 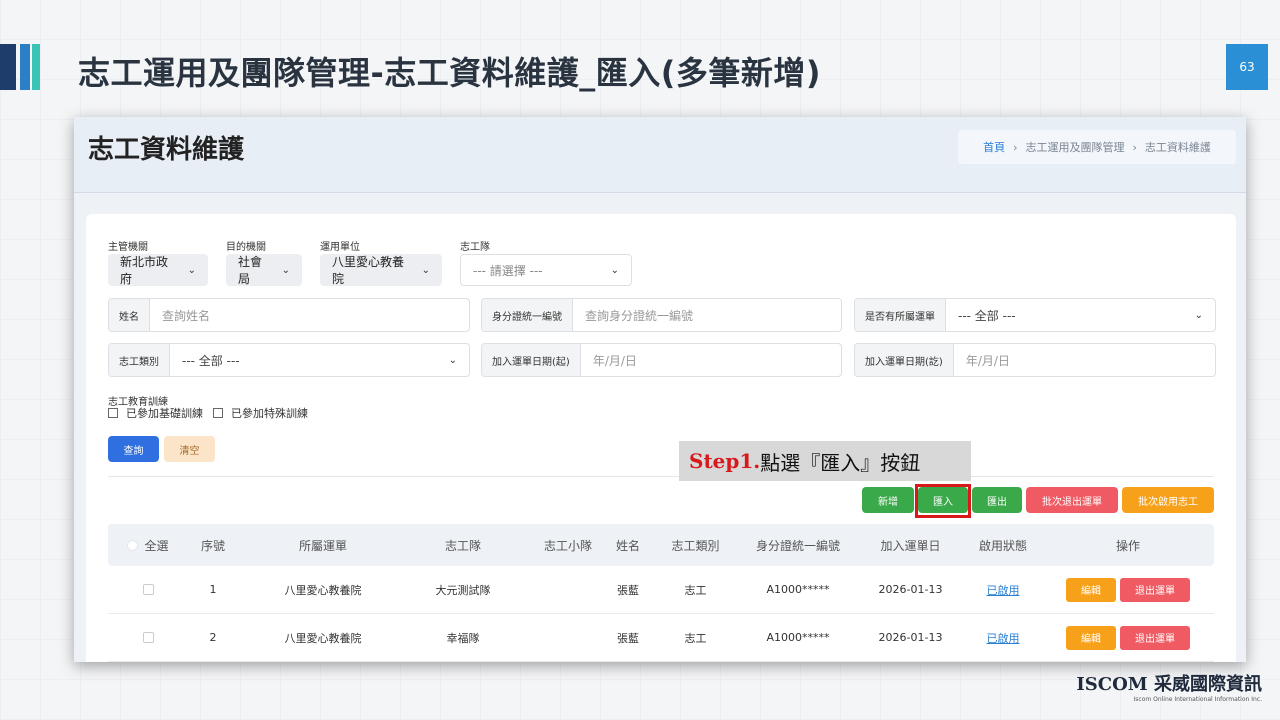 What do you see at coordinates (133, 449) in the screenshot?
I see `query-button: 查詢` at bounding box center [133, 449].